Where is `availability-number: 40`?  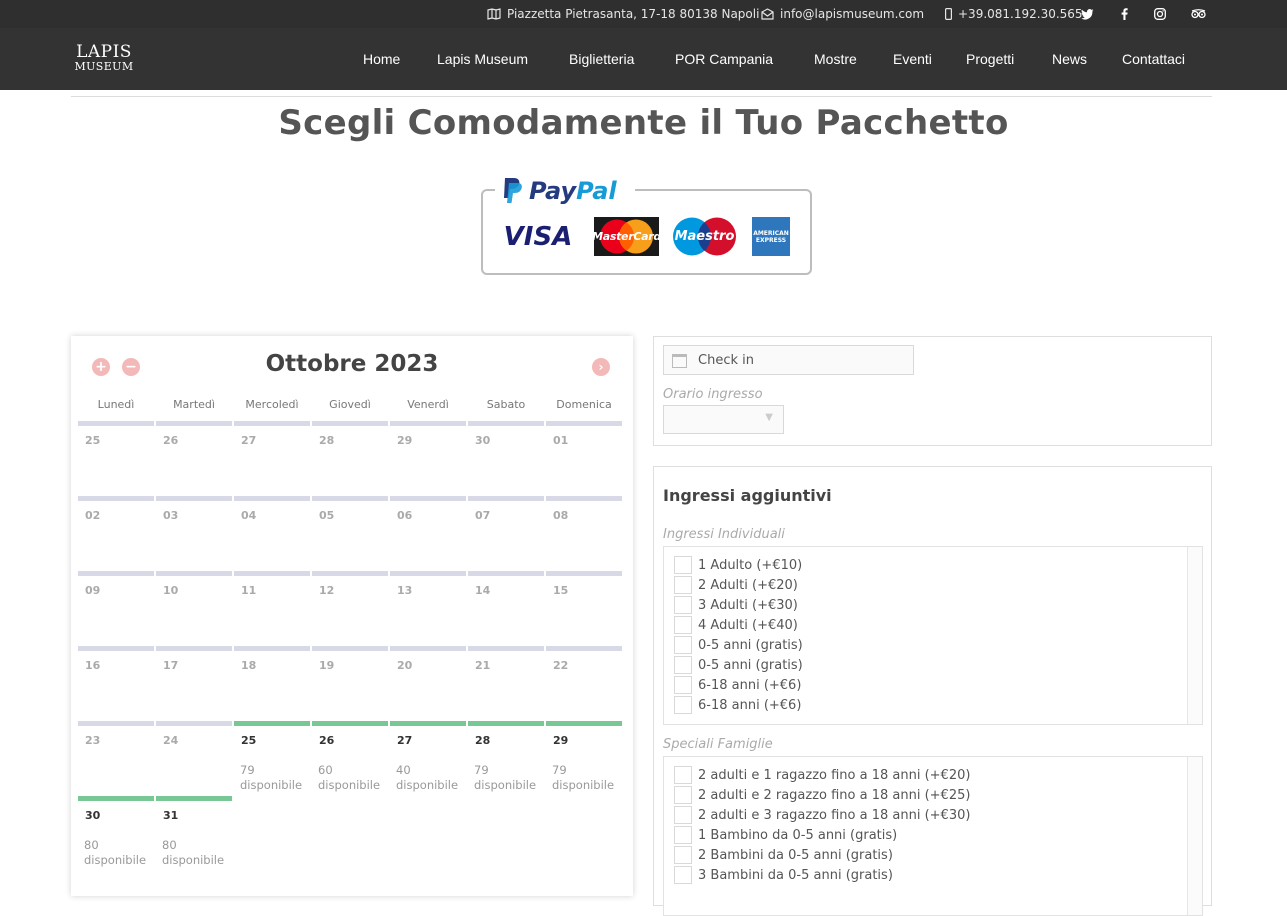
availability-number: 40 is located at coordinates (403, 770).